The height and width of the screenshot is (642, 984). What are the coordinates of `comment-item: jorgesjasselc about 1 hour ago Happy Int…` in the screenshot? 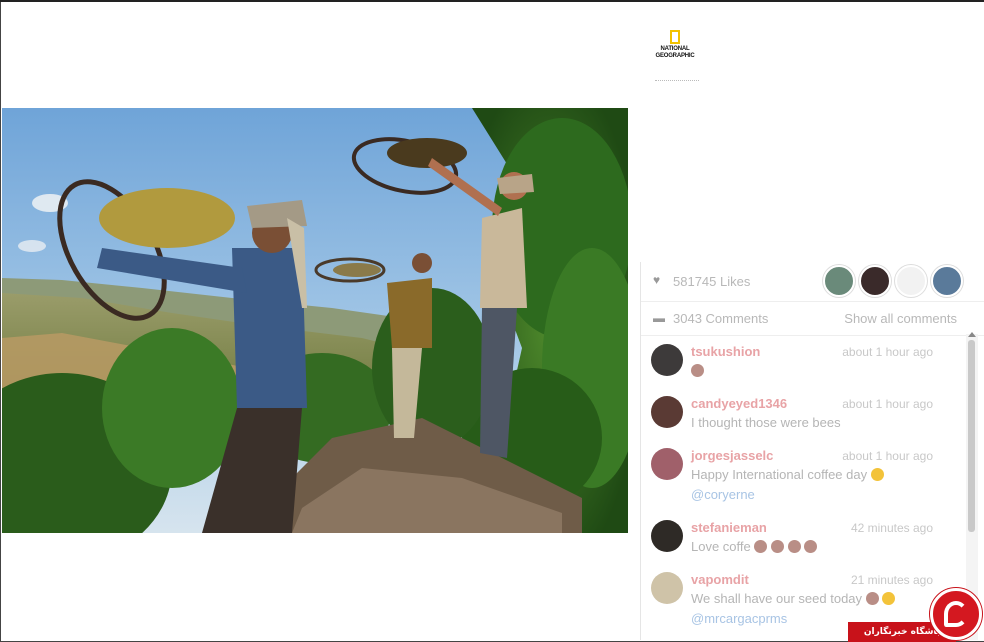 It's located at (806, 475).